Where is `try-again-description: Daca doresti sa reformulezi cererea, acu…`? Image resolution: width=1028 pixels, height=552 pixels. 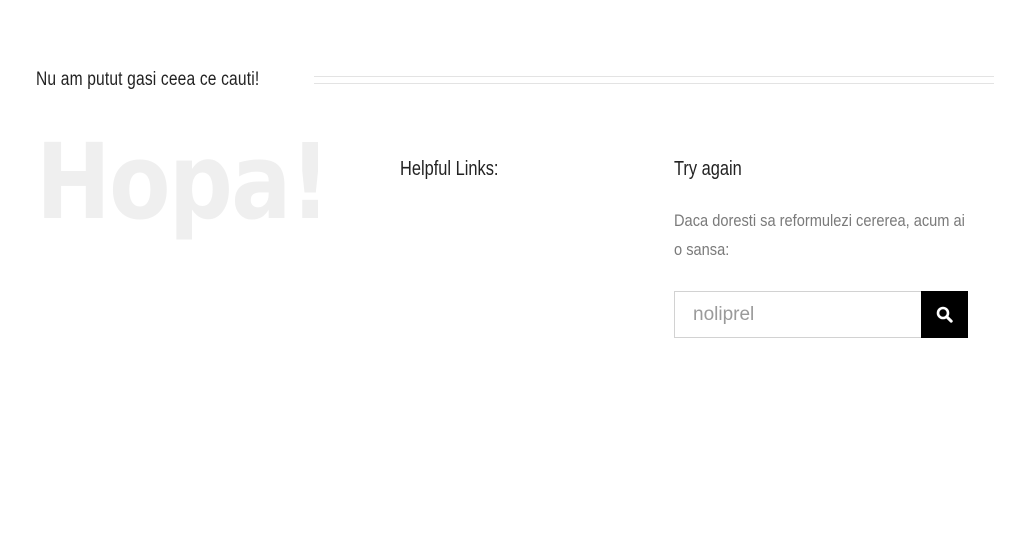
try-again-description: Daca doresti sa reformulezi cererea, acu… is located at coordinates (819, 235).